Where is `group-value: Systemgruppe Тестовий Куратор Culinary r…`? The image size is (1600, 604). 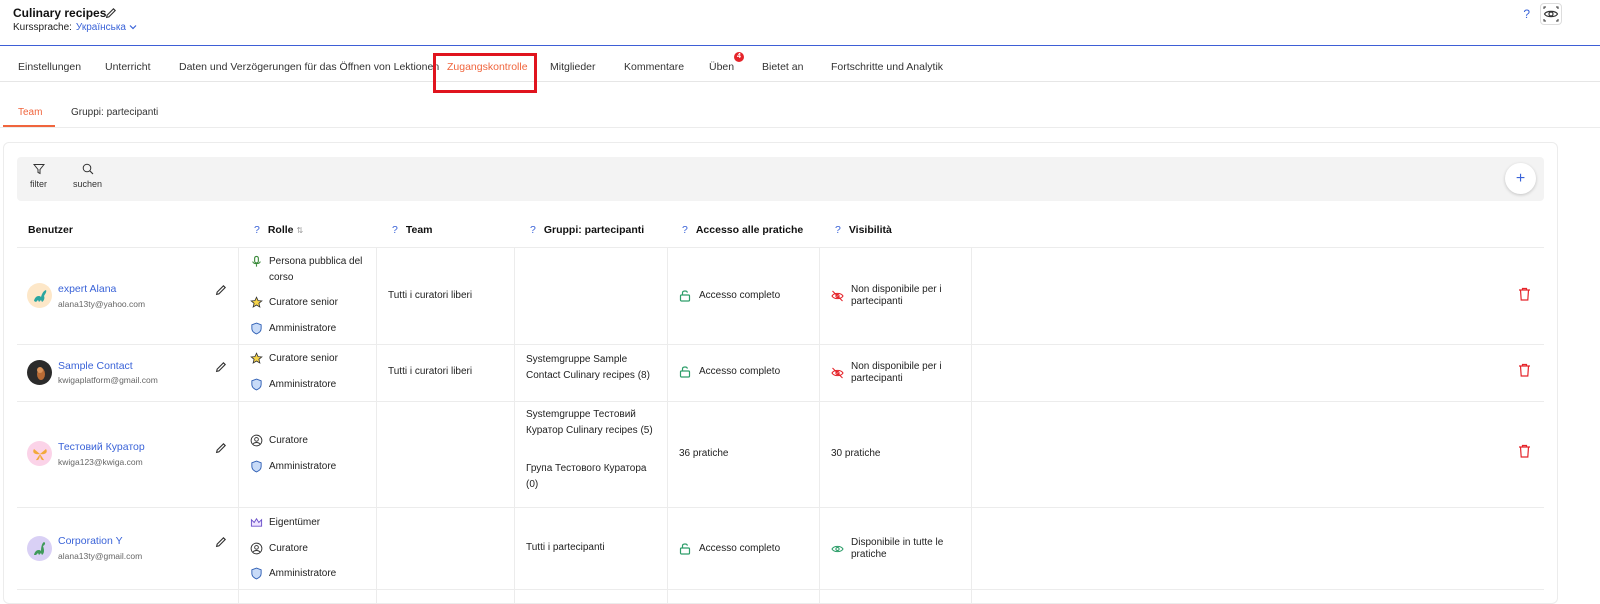 group-value: Systemgruppe Тестовий Куратор Culinary r… is located at coordinates (589, 422).